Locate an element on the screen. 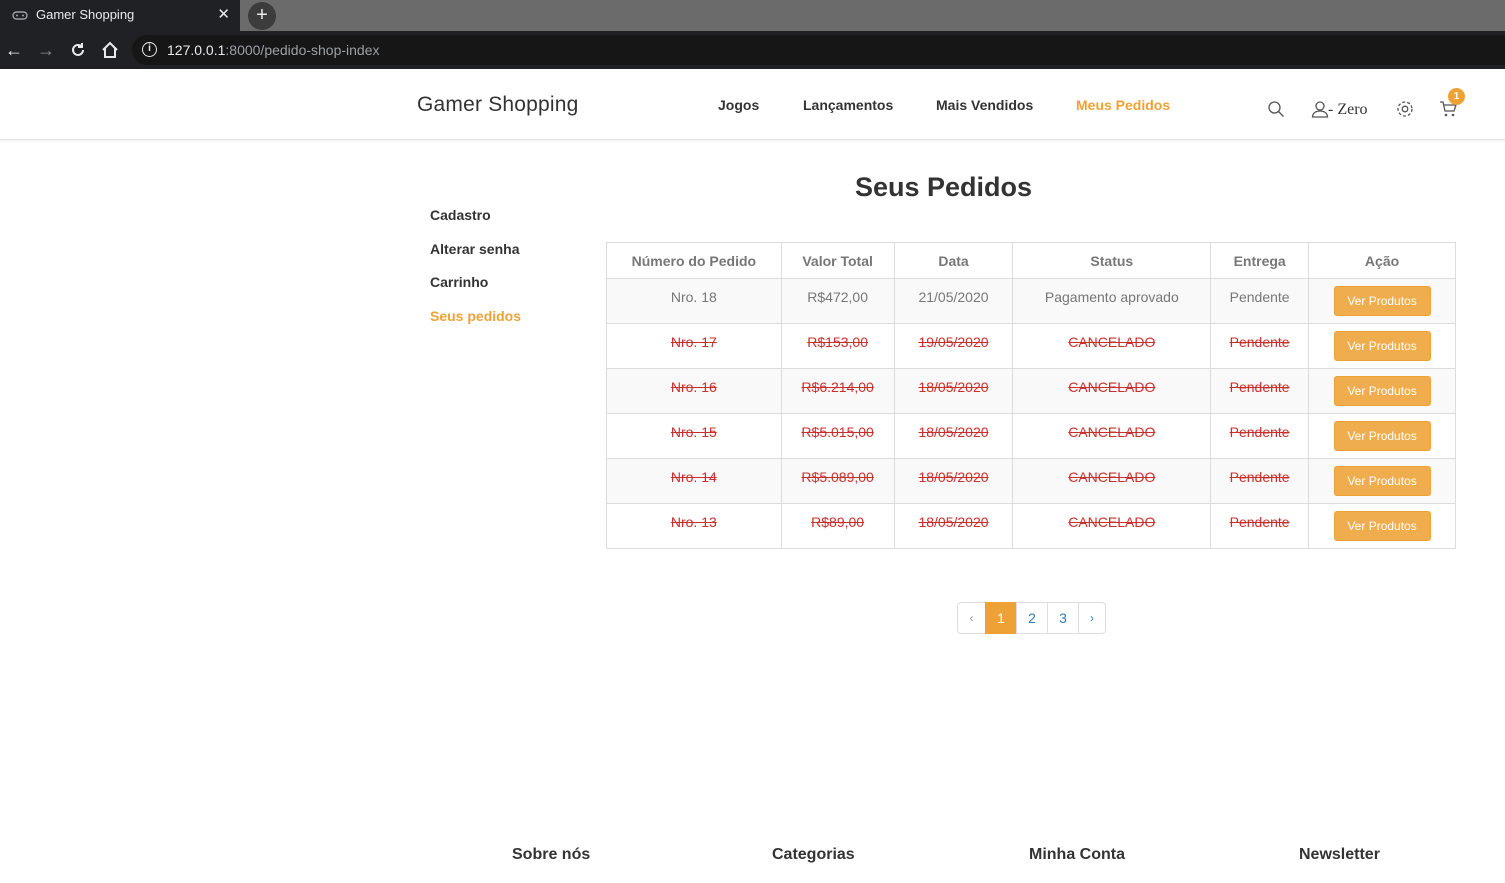  url-text: 127.0.0.1:8000/pedido-shop-index is located at coordinates (273, 50).